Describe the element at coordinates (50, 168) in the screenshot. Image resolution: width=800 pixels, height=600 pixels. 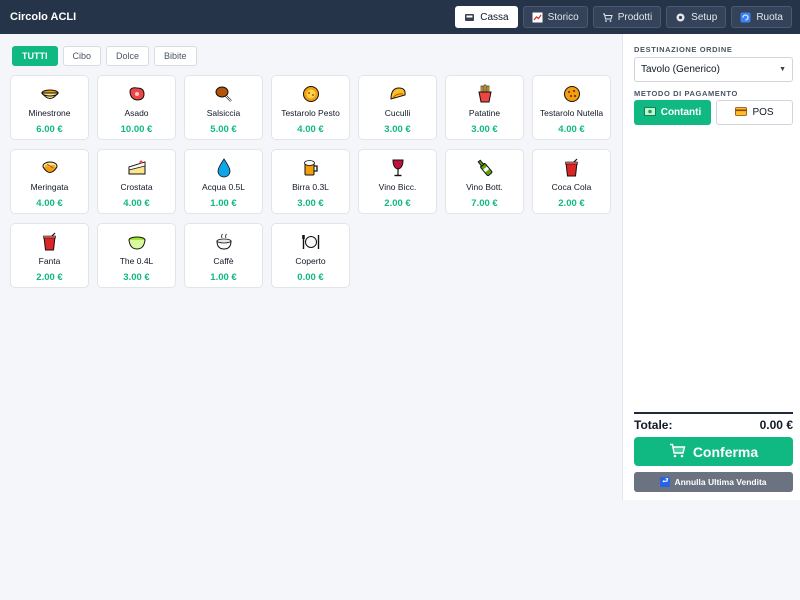
I see `pie-icon` at that location.